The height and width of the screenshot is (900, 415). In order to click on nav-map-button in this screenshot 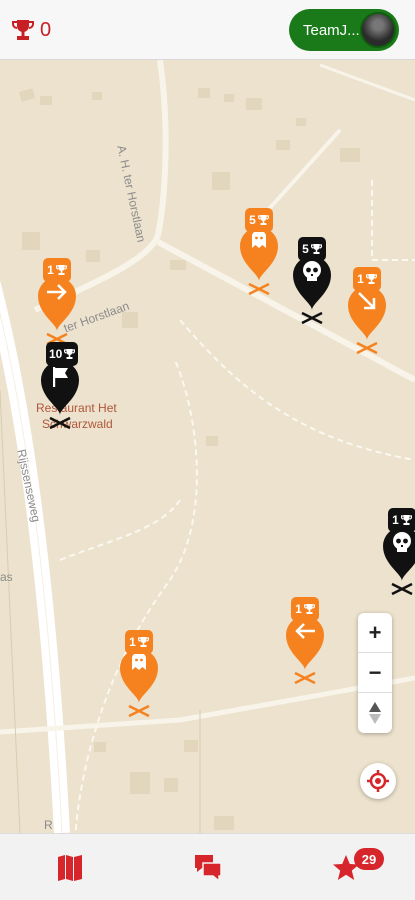, I will do `click(70, 868)`.